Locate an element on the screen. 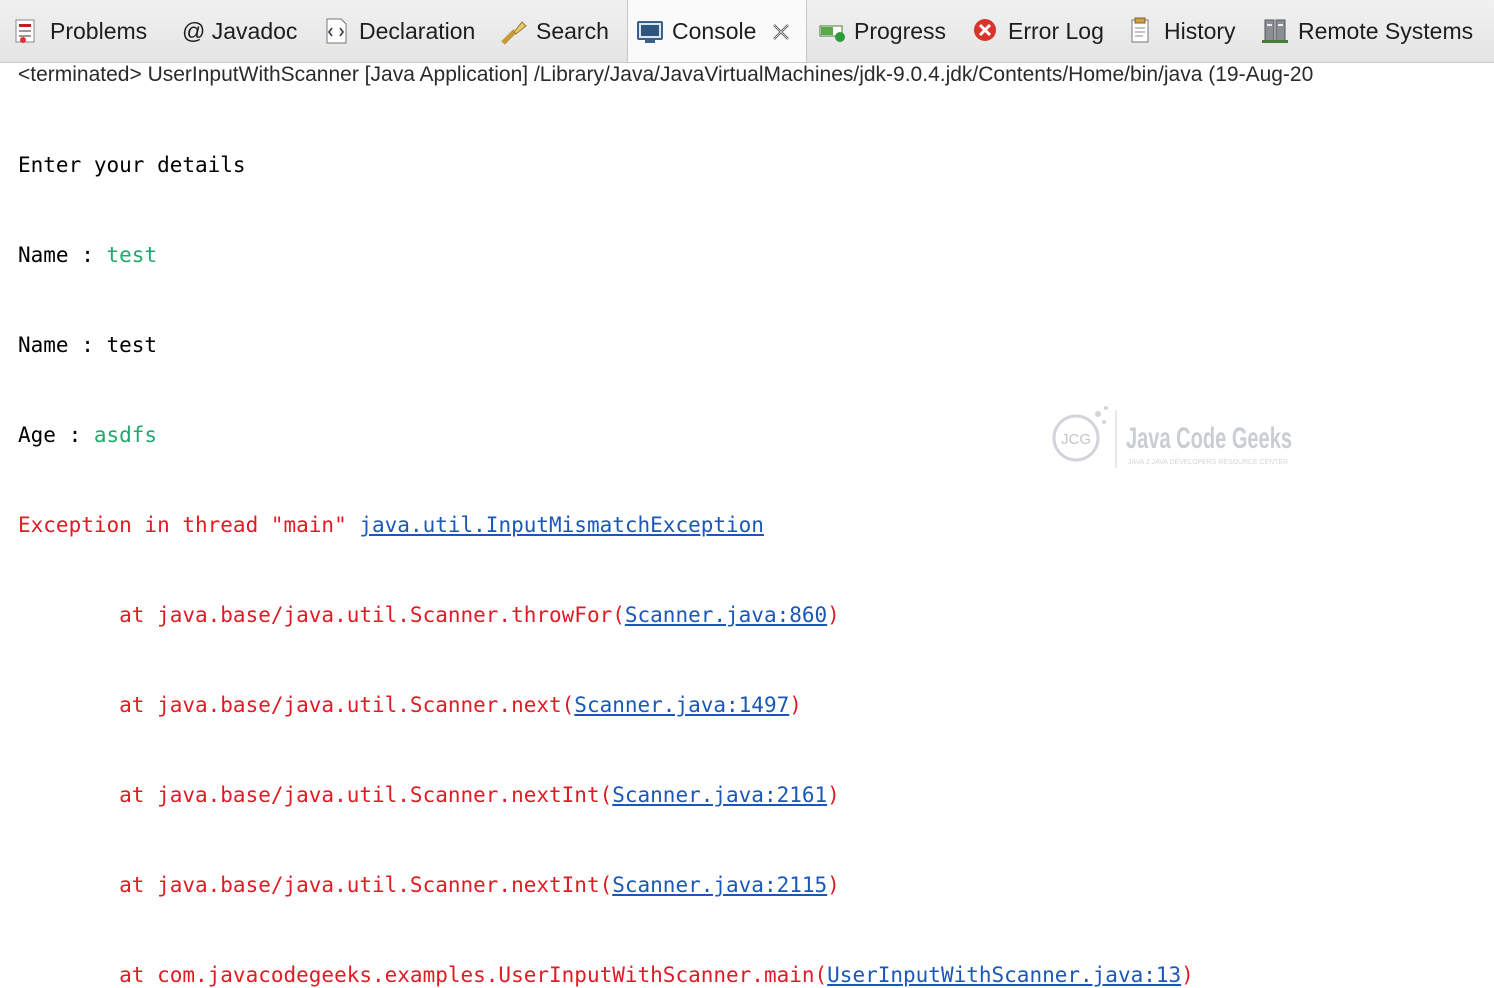 The image size is (1494, 988). progress-icon is located at coordinates (832, 31).